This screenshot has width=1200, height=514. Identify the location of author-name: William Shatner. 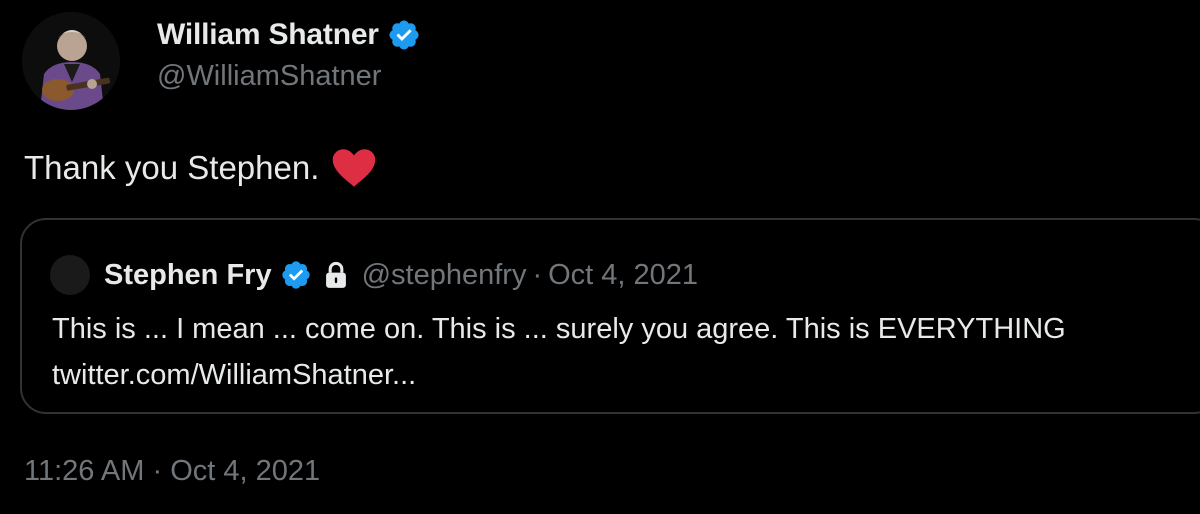
(268, 35).